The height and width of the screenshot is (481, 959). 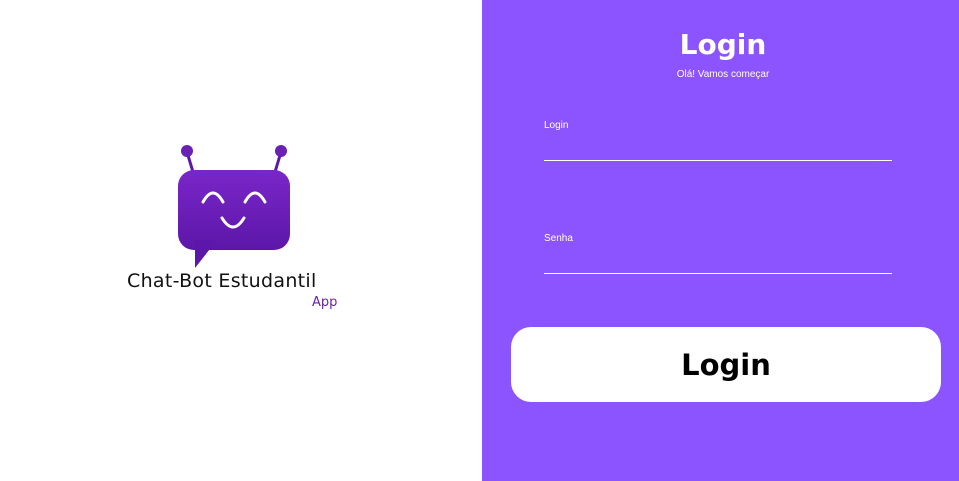 What do you see at coordinates (718, 149) in the screenshot?
I see `login-input` at bounding box center [718, 149].